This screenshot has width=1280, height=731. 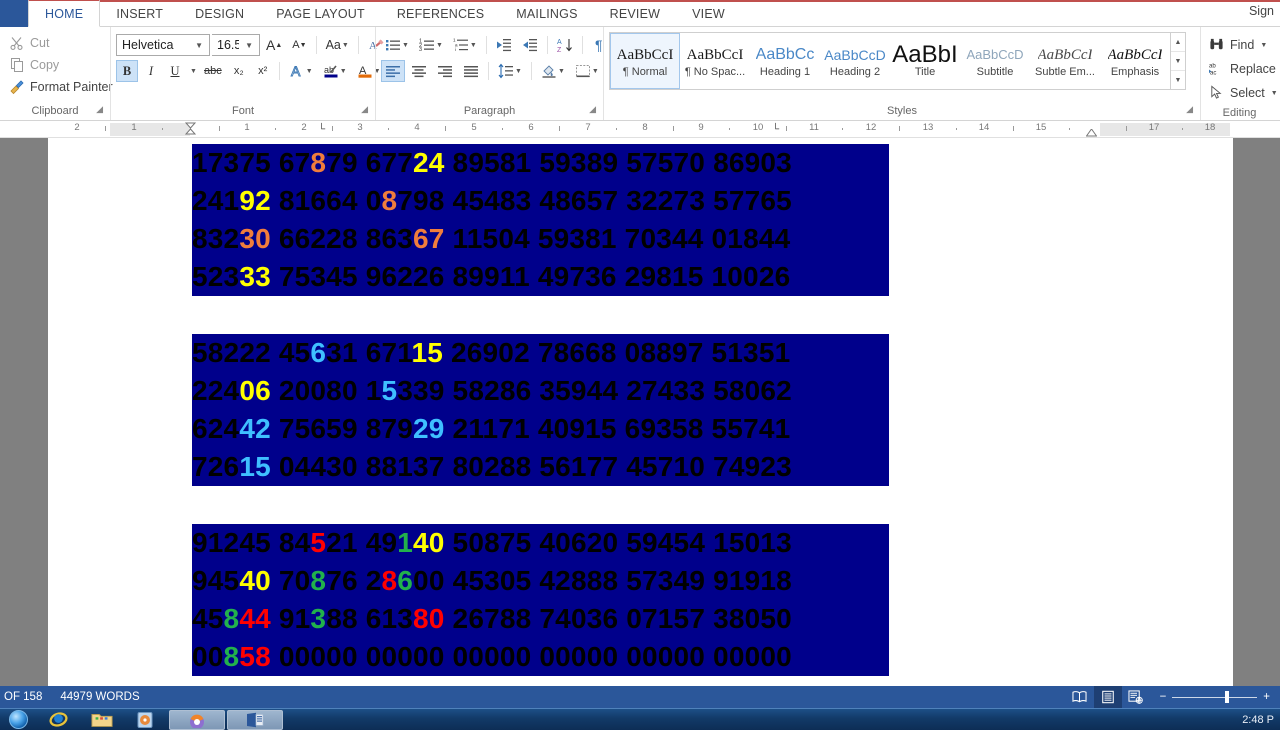 I want to click on tab-view: VIEW, so click(x=708, y=13).